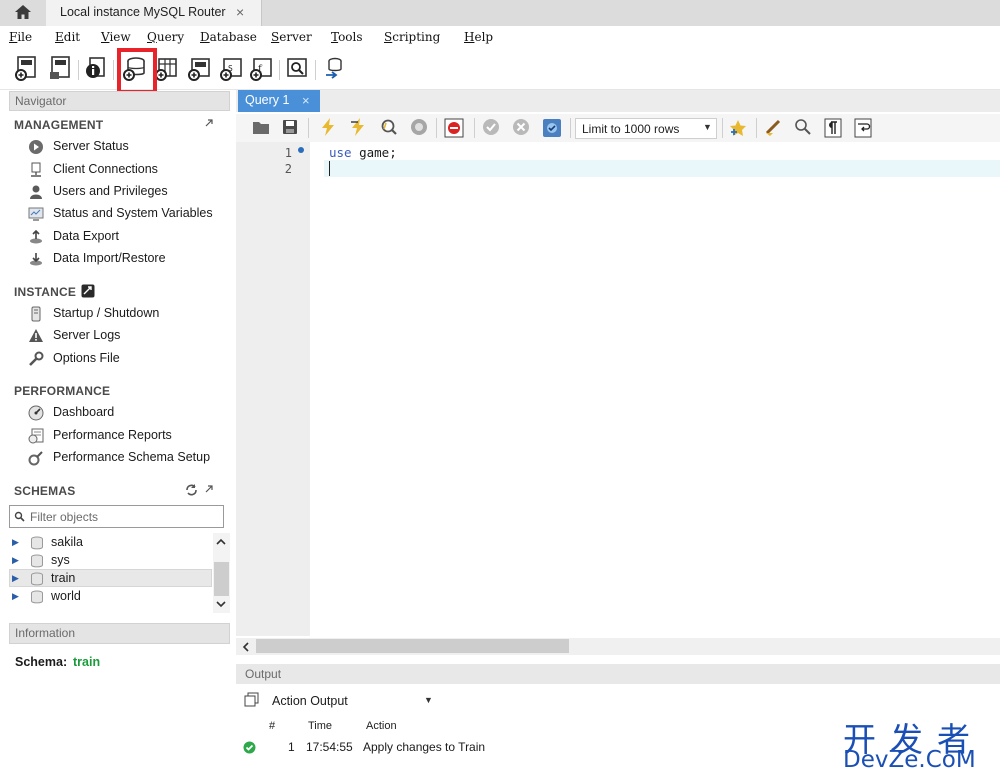 Image resolution: width=1000 pixels, height=783 pixels. What do you see at coordinates (290, 127) in the screenshot?
I see `save-icon` at bounding box center [290, 127].